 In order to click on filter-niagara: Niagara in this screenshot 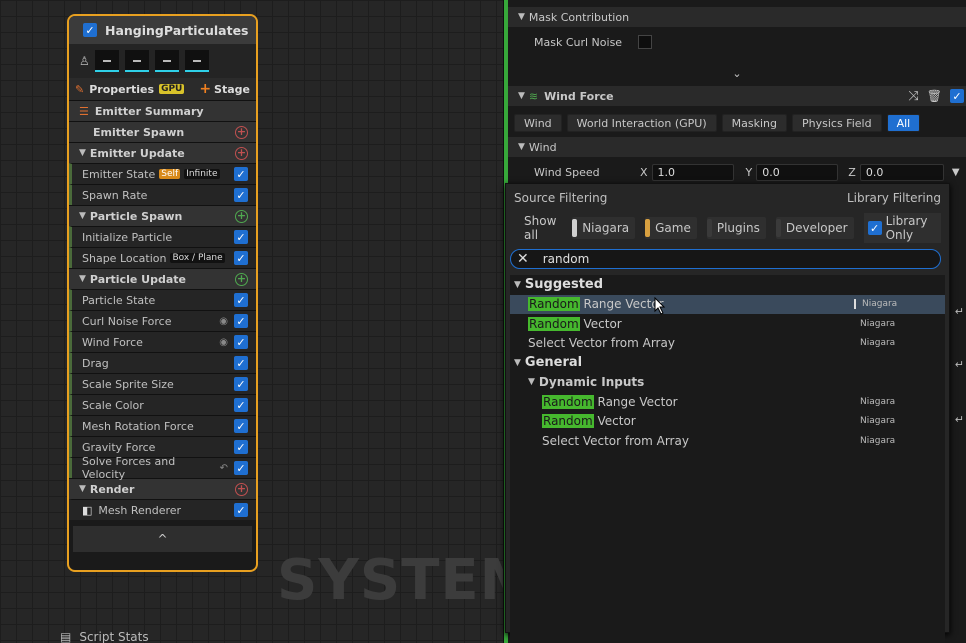, I will do `click(604, 228)`.